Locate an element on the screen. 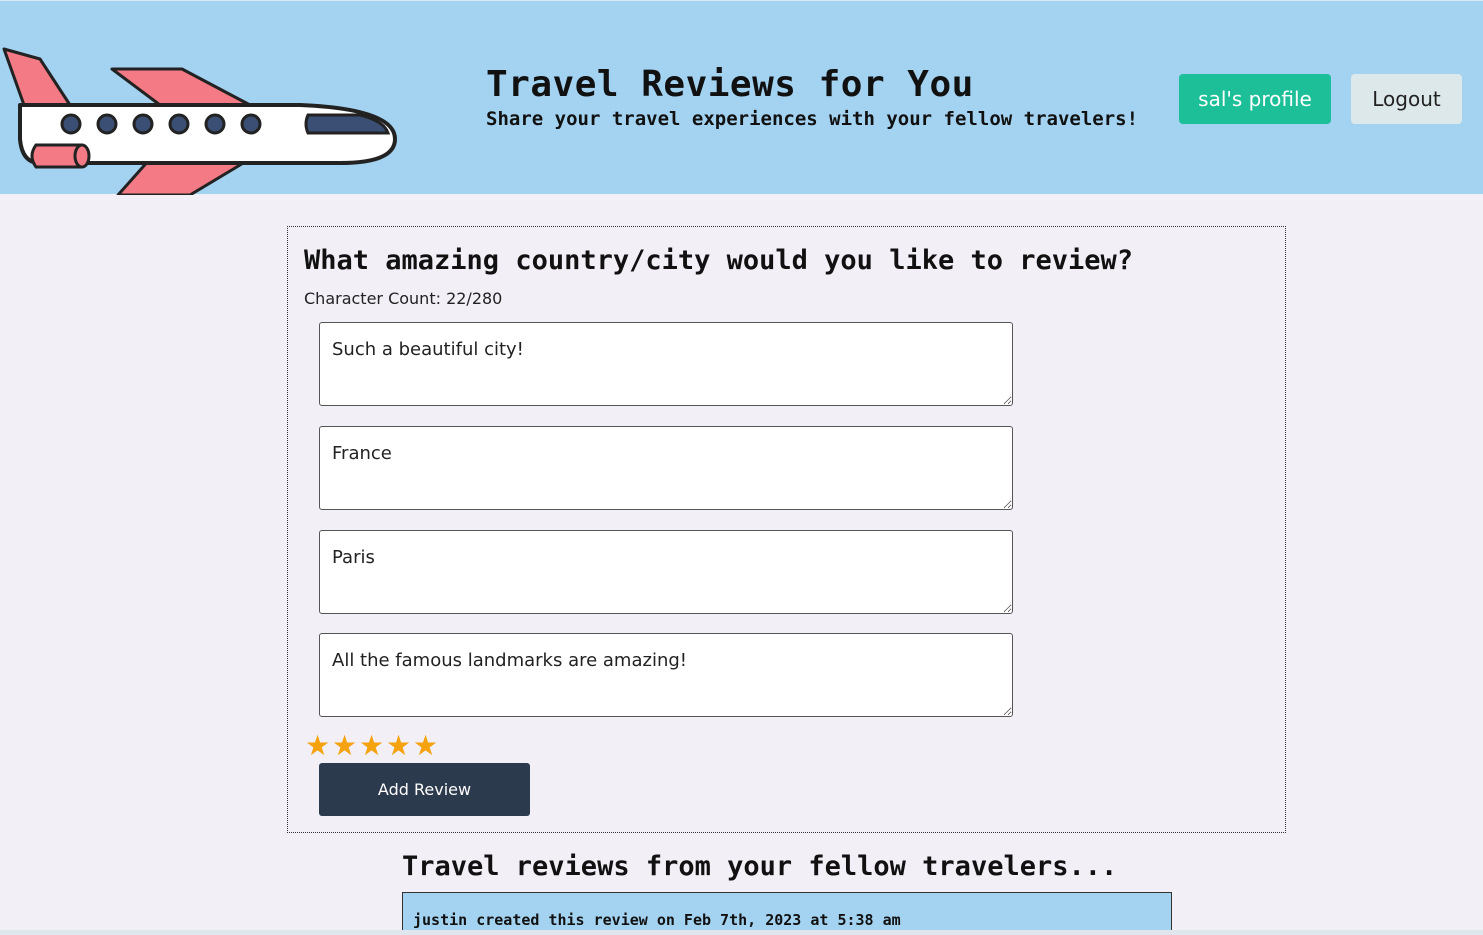  highlights-field: All the famous landmarks are amazing! is located at coordinates (666, 675).